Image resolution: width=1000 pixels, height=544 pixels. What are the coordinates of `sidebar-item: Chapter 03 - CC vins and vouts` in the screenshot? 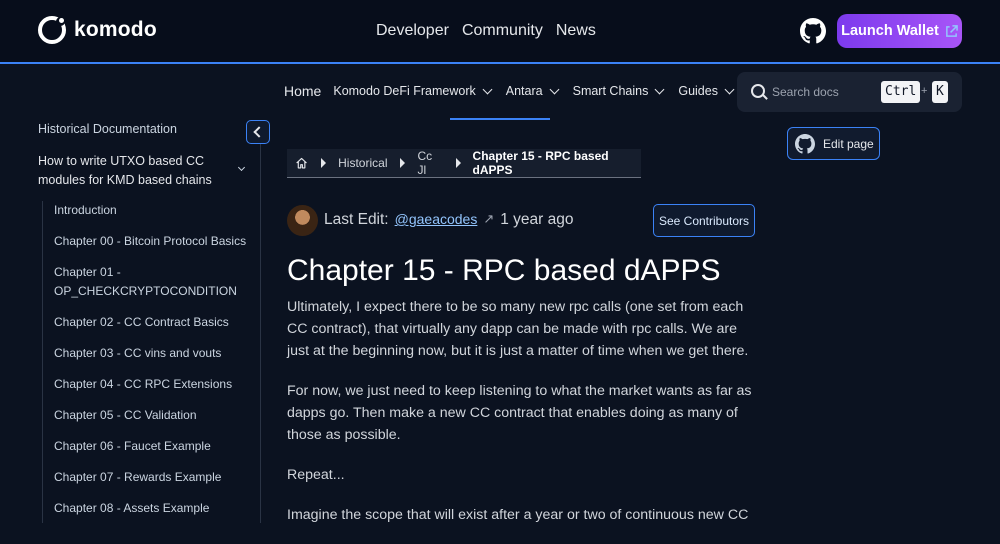 It's located at (154, 353).